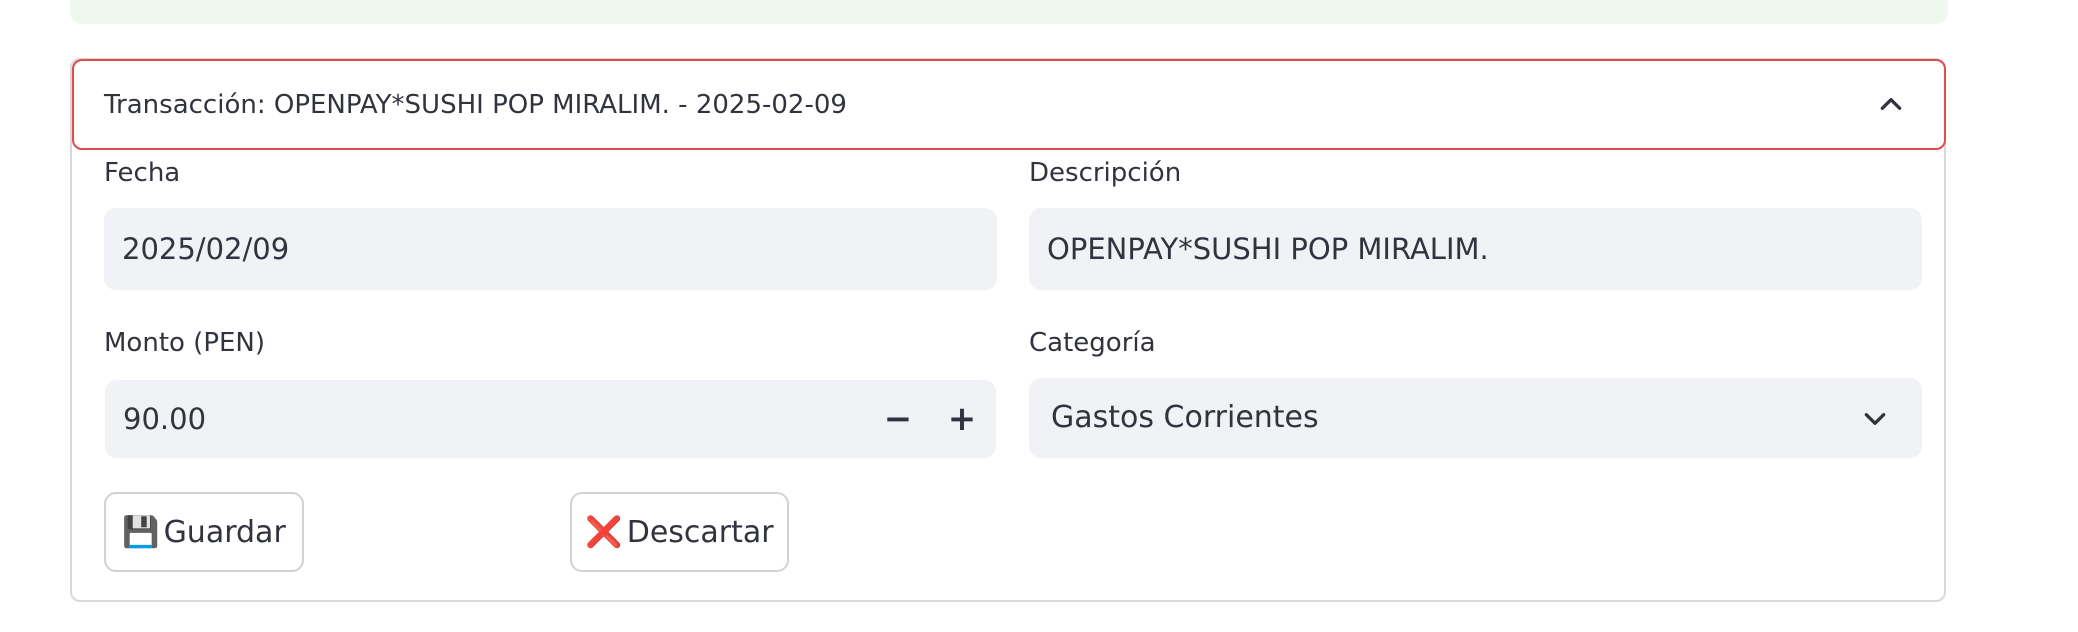 Image resolution: width=2078 pixels, height=632 pixels. I want to click on success-banner, so click(1009, 12).